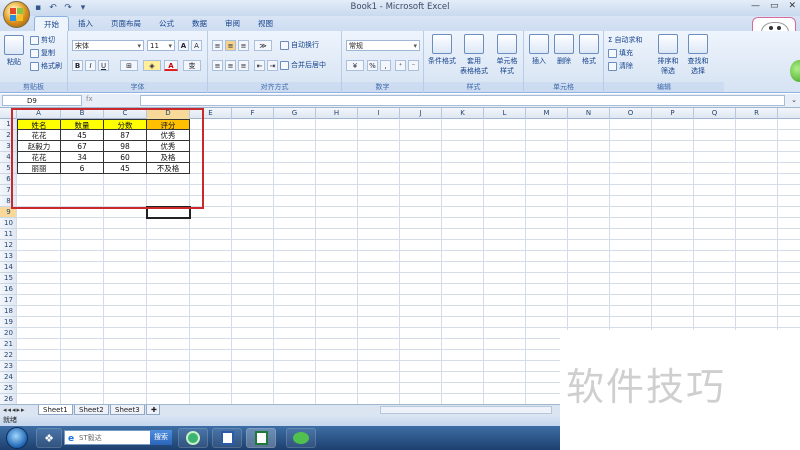  Describe the element at coordinates (227, 438) in the screenshot. I see `taskbar-word` at that location.